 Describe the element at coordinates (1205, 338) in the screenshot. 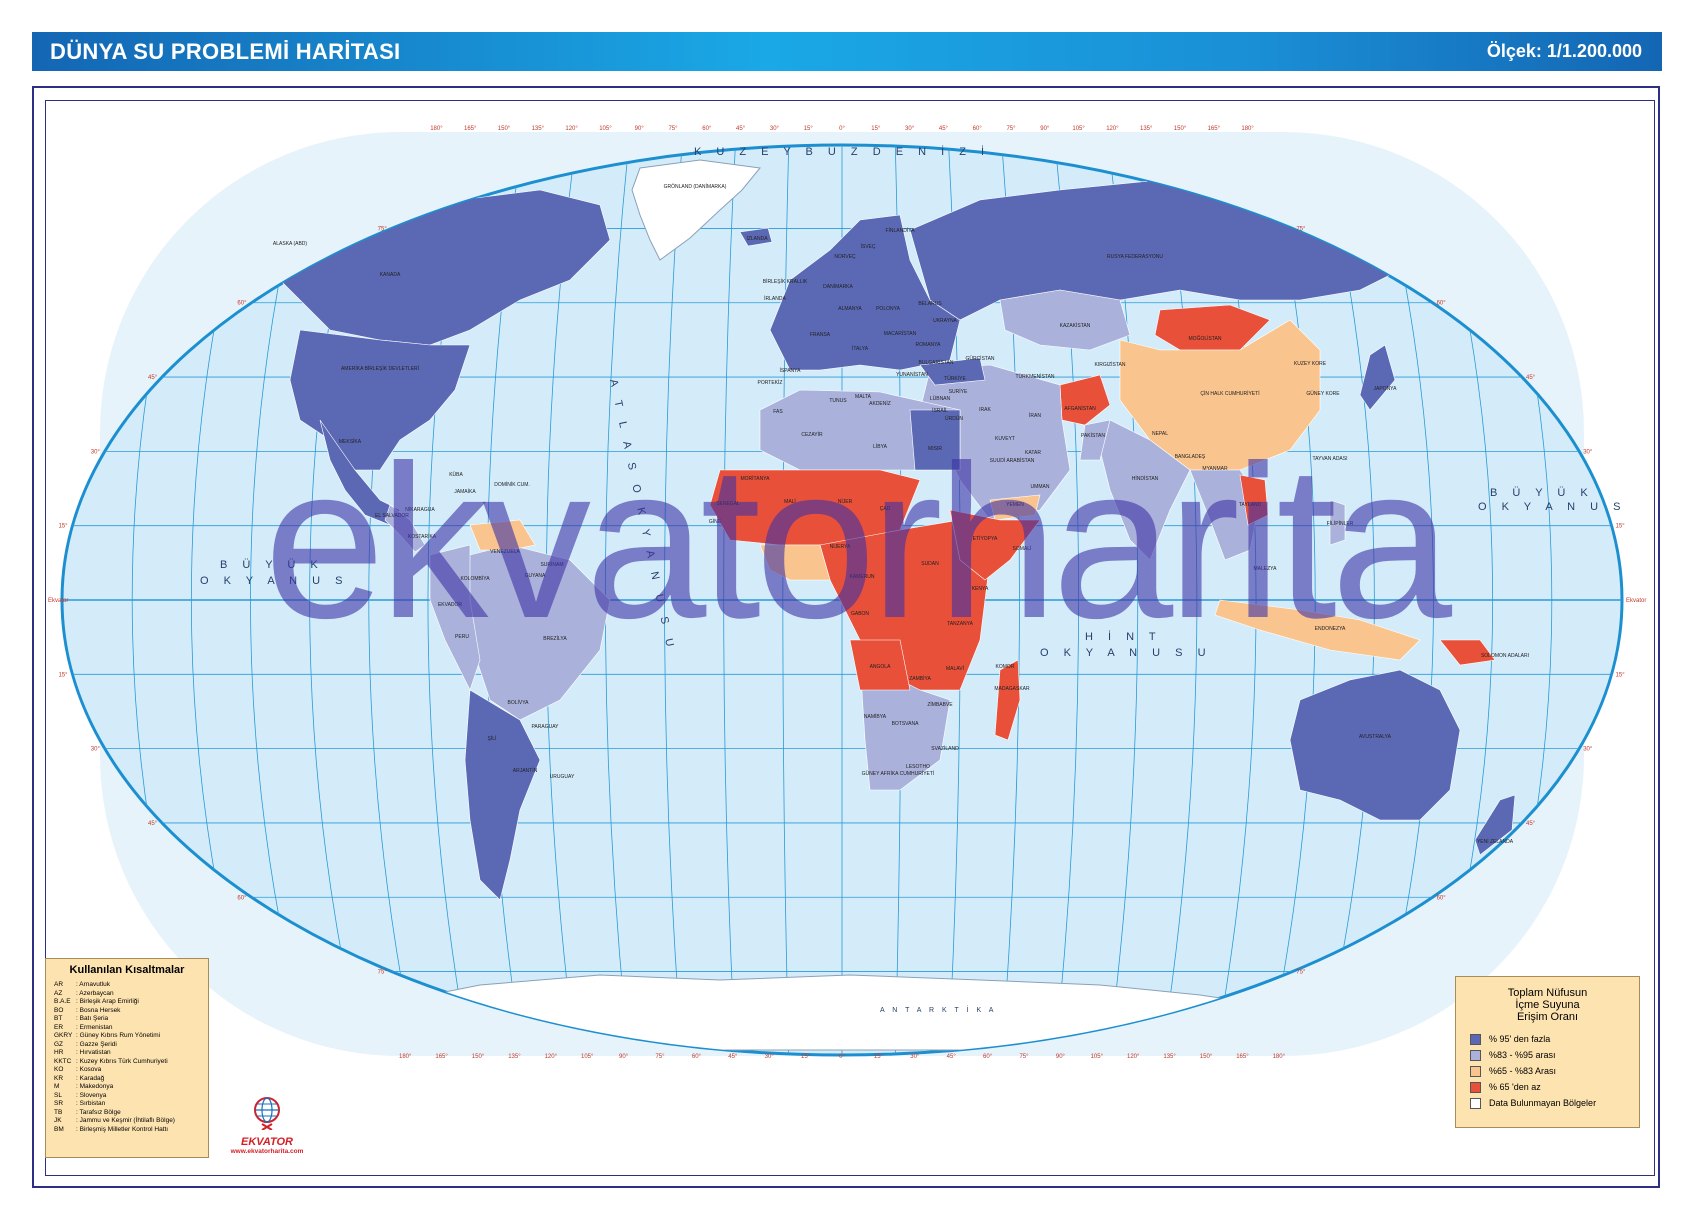

I see `country-label: MOĞOLİSTAN` at that location.